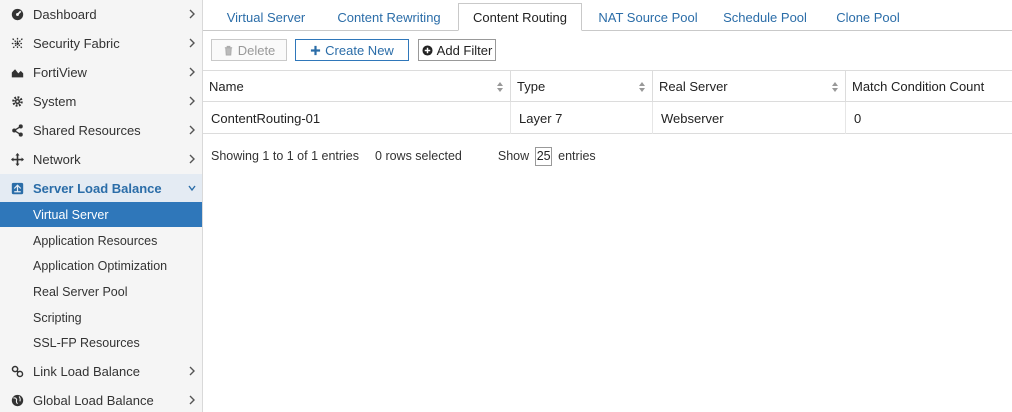  I want to click on sidebar-subitem-label: Scripting, so click(57, 317).